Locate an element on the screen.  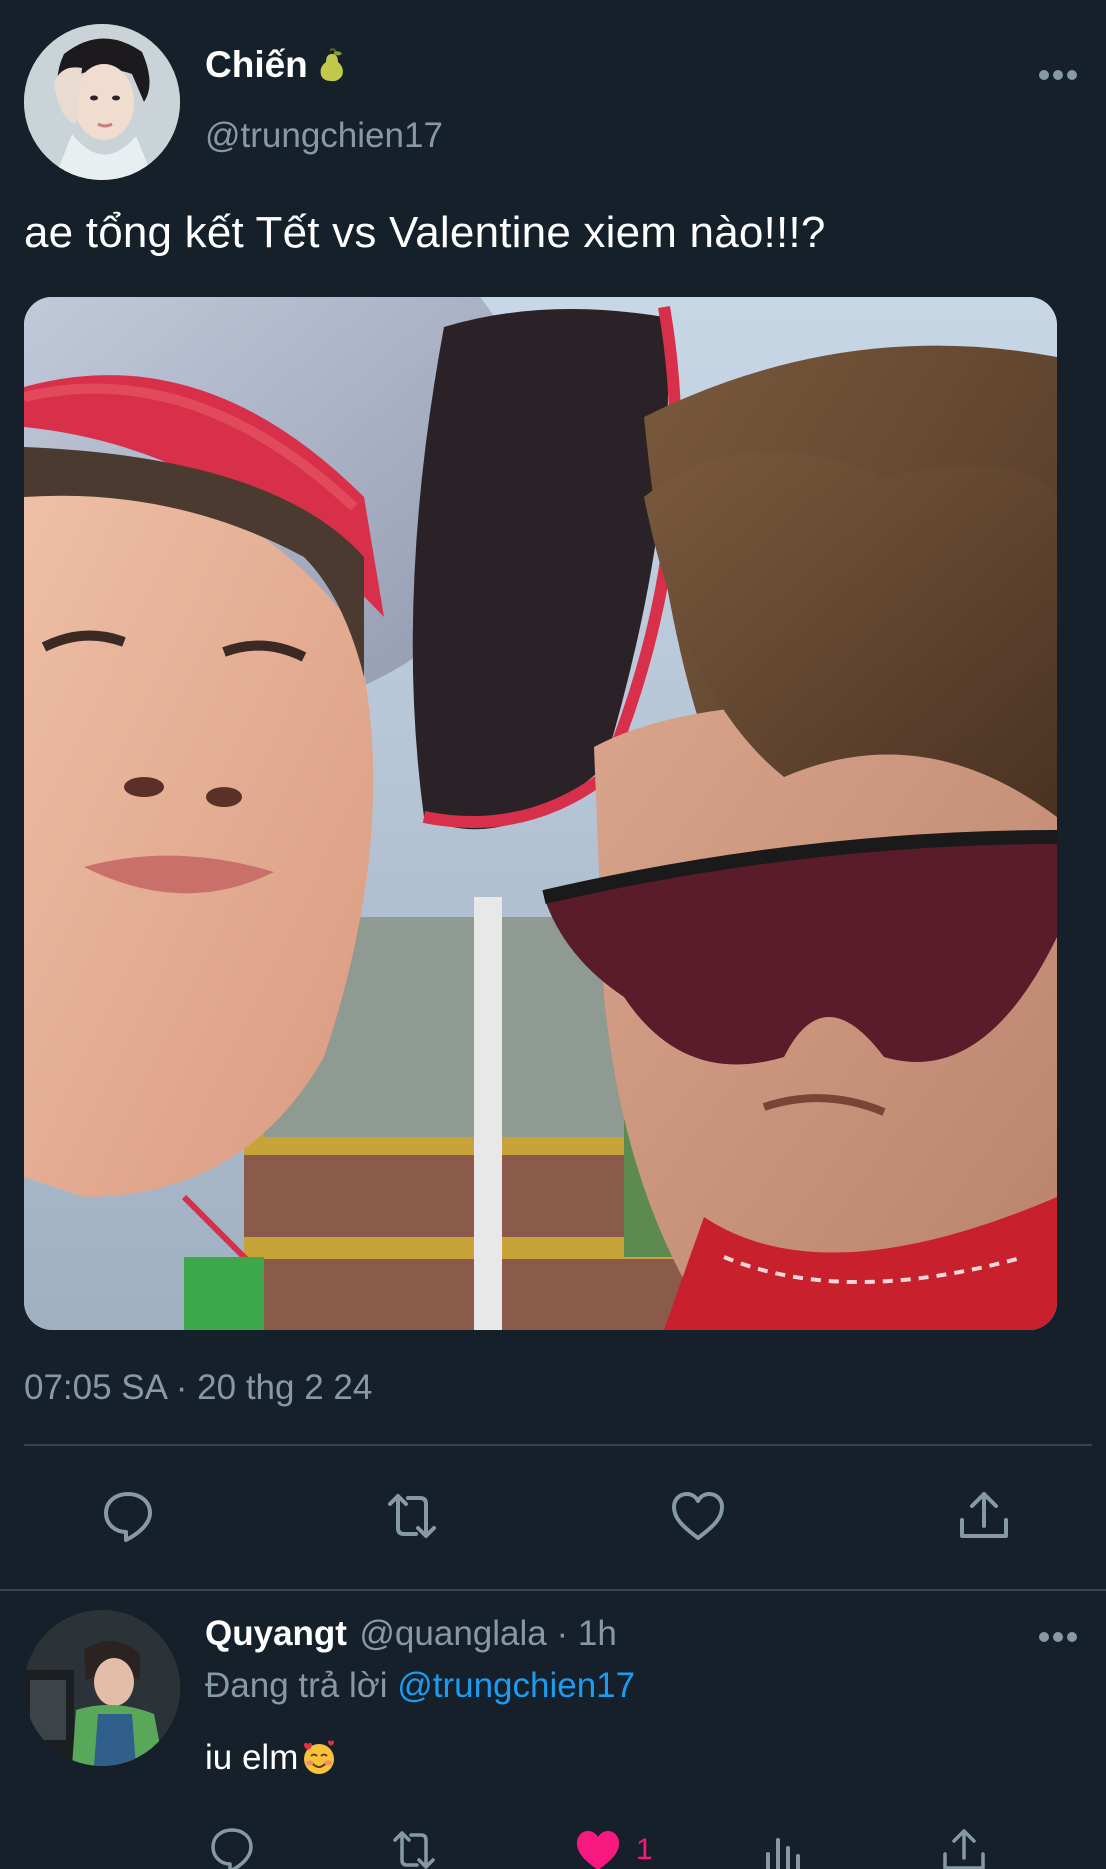
pear-icon is located at coordinates (332, 65).